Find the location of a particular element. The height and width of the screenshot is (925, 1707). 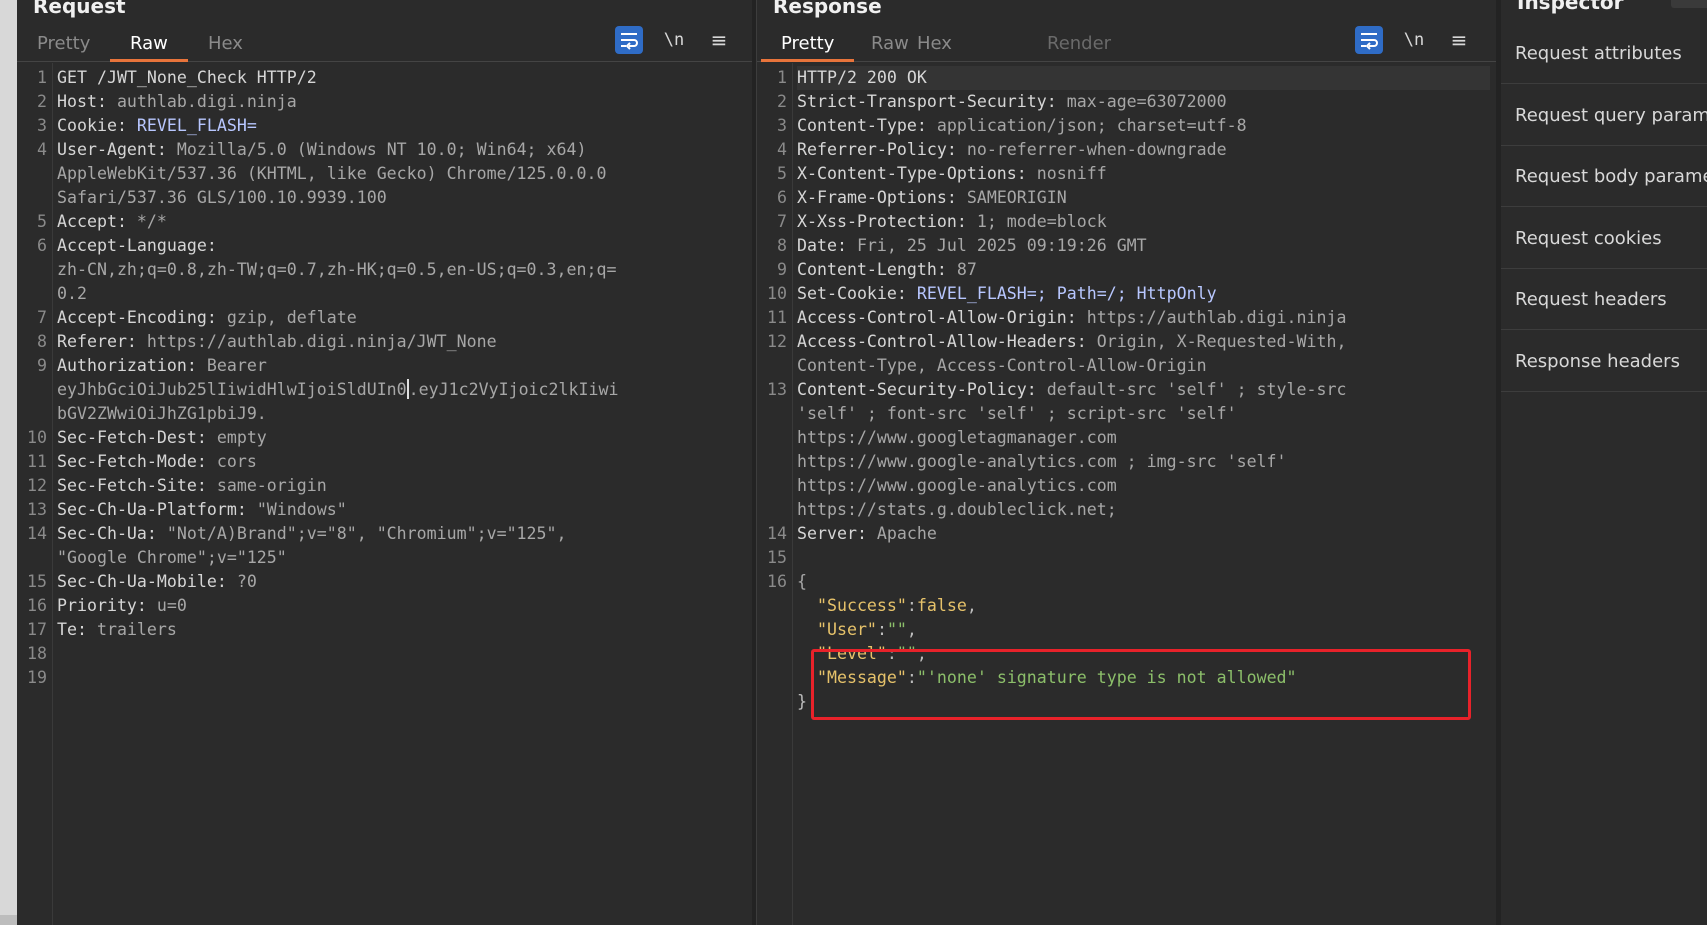

response-header-name: Content-Security-Policy: is located at coordinates (917, 389).